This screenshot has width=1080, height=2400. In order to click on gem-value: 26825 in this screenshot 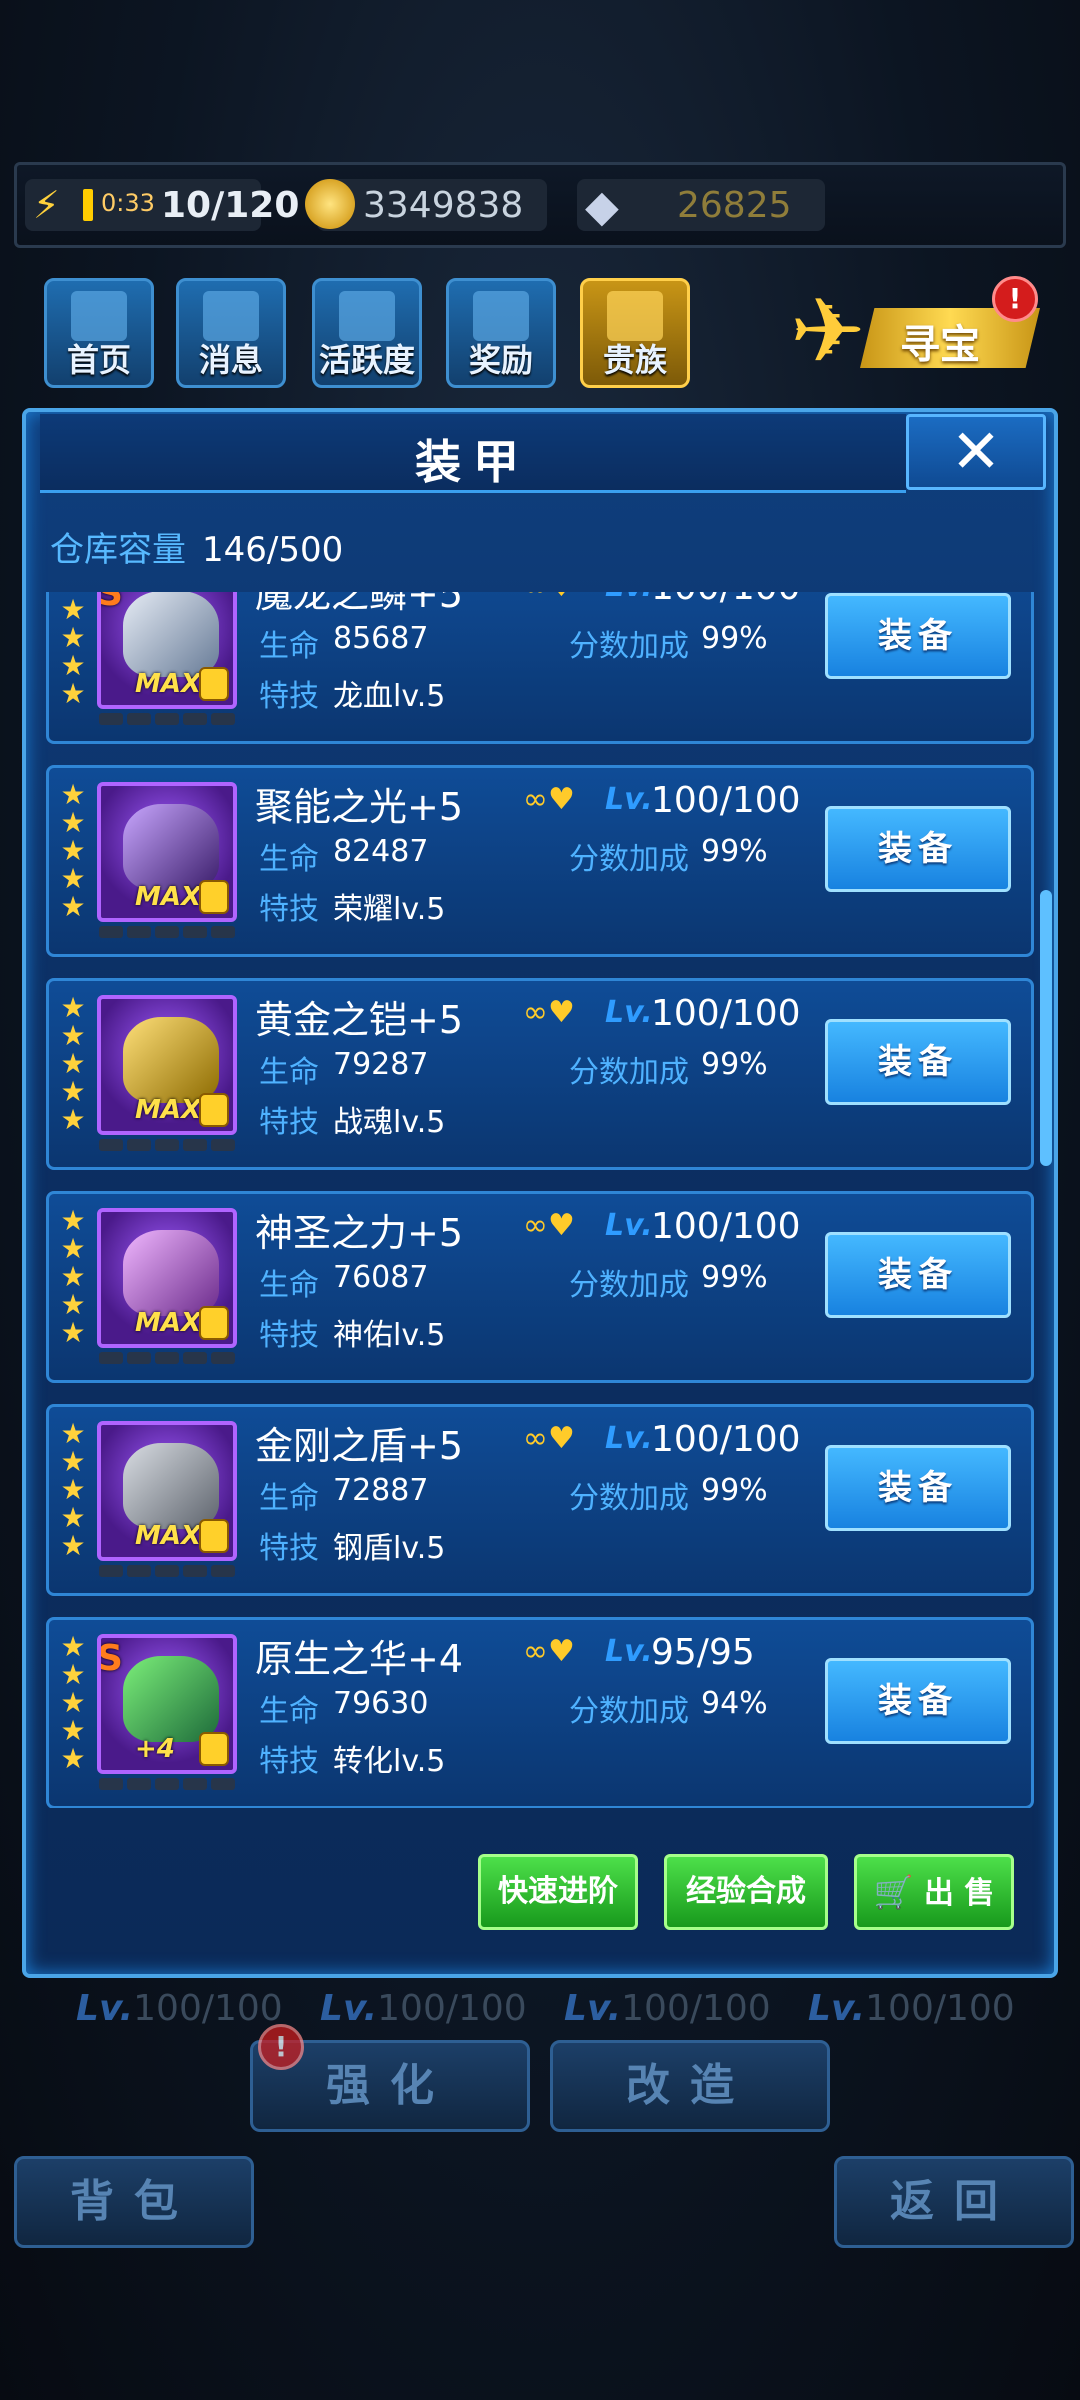, I will do `click(734, 205)`.